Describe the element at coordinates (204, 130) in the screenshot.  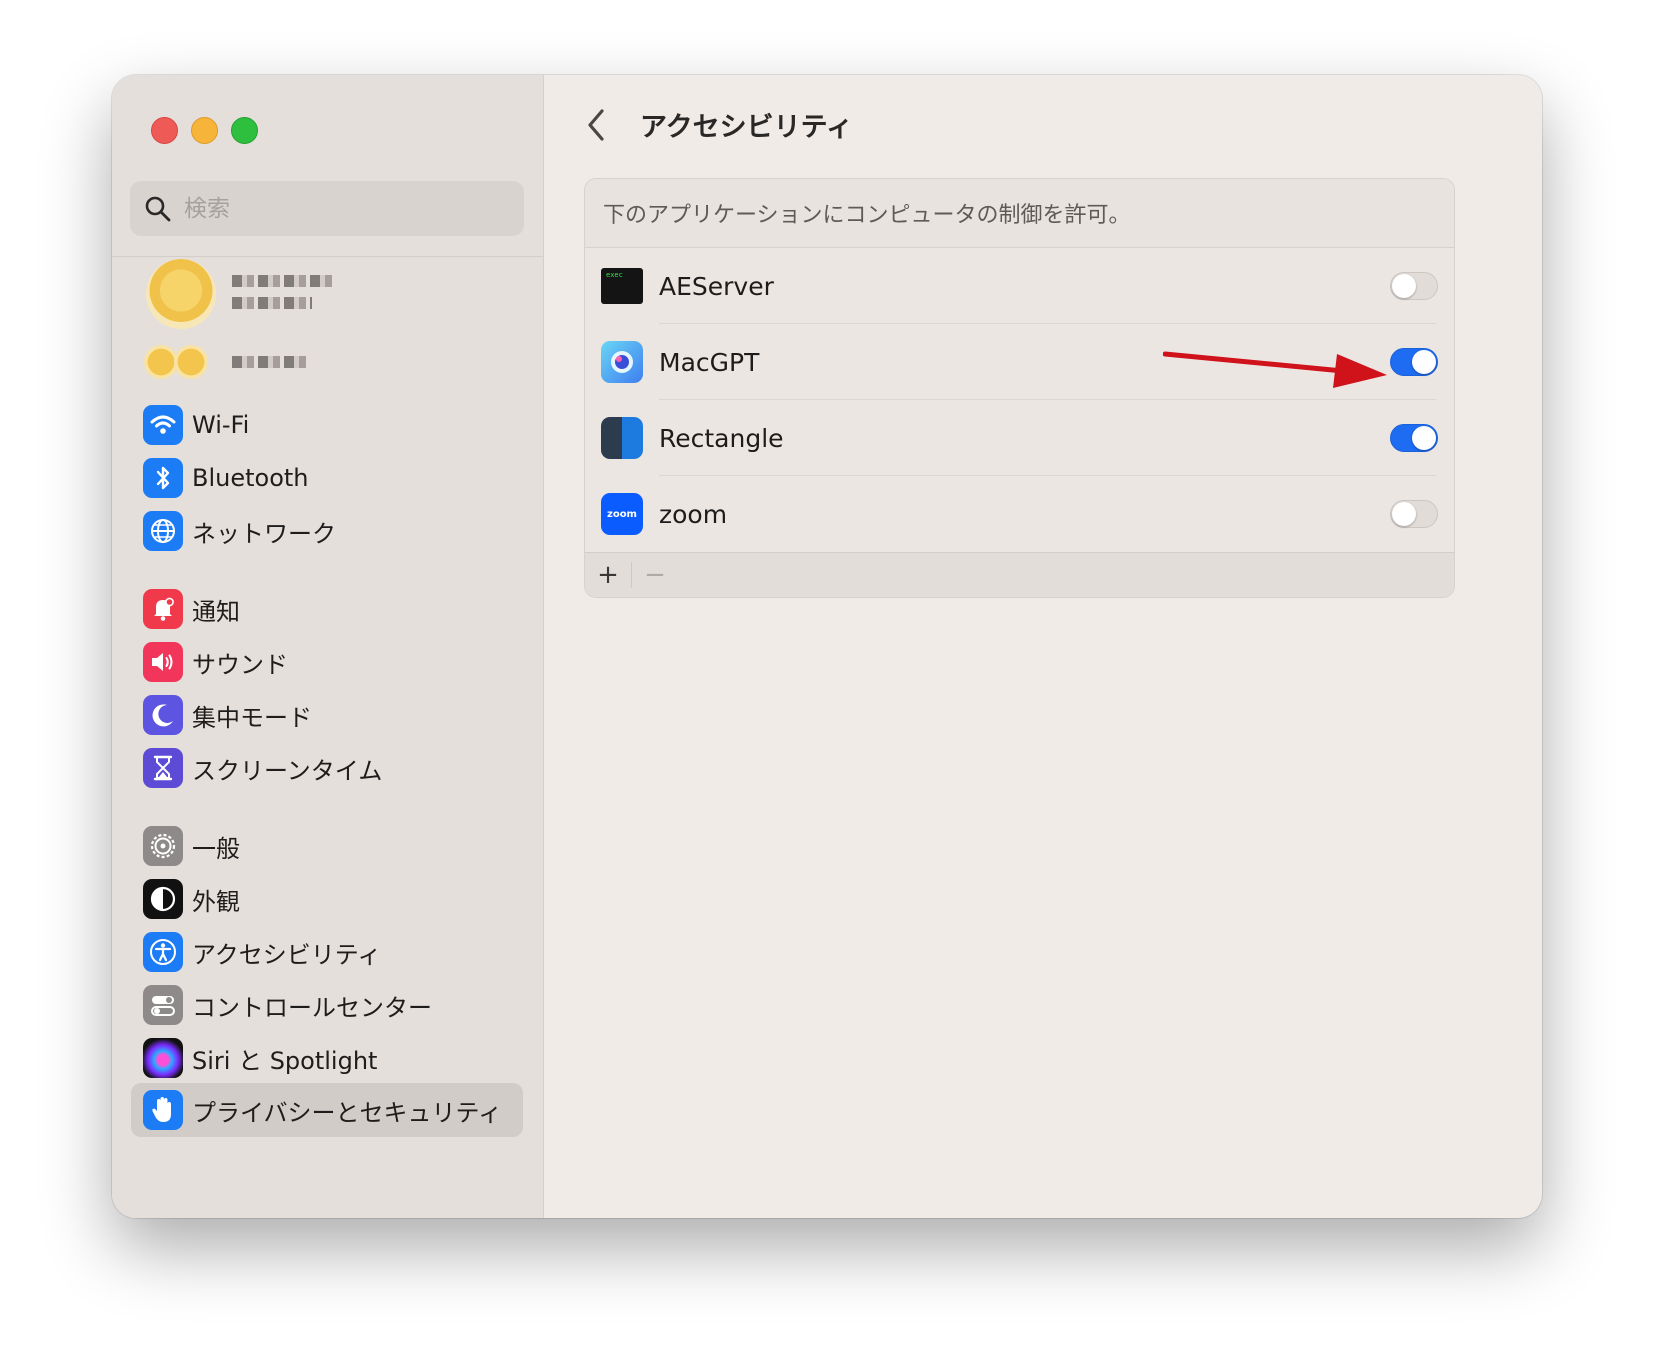
I see `minimize-window-button` at that location.